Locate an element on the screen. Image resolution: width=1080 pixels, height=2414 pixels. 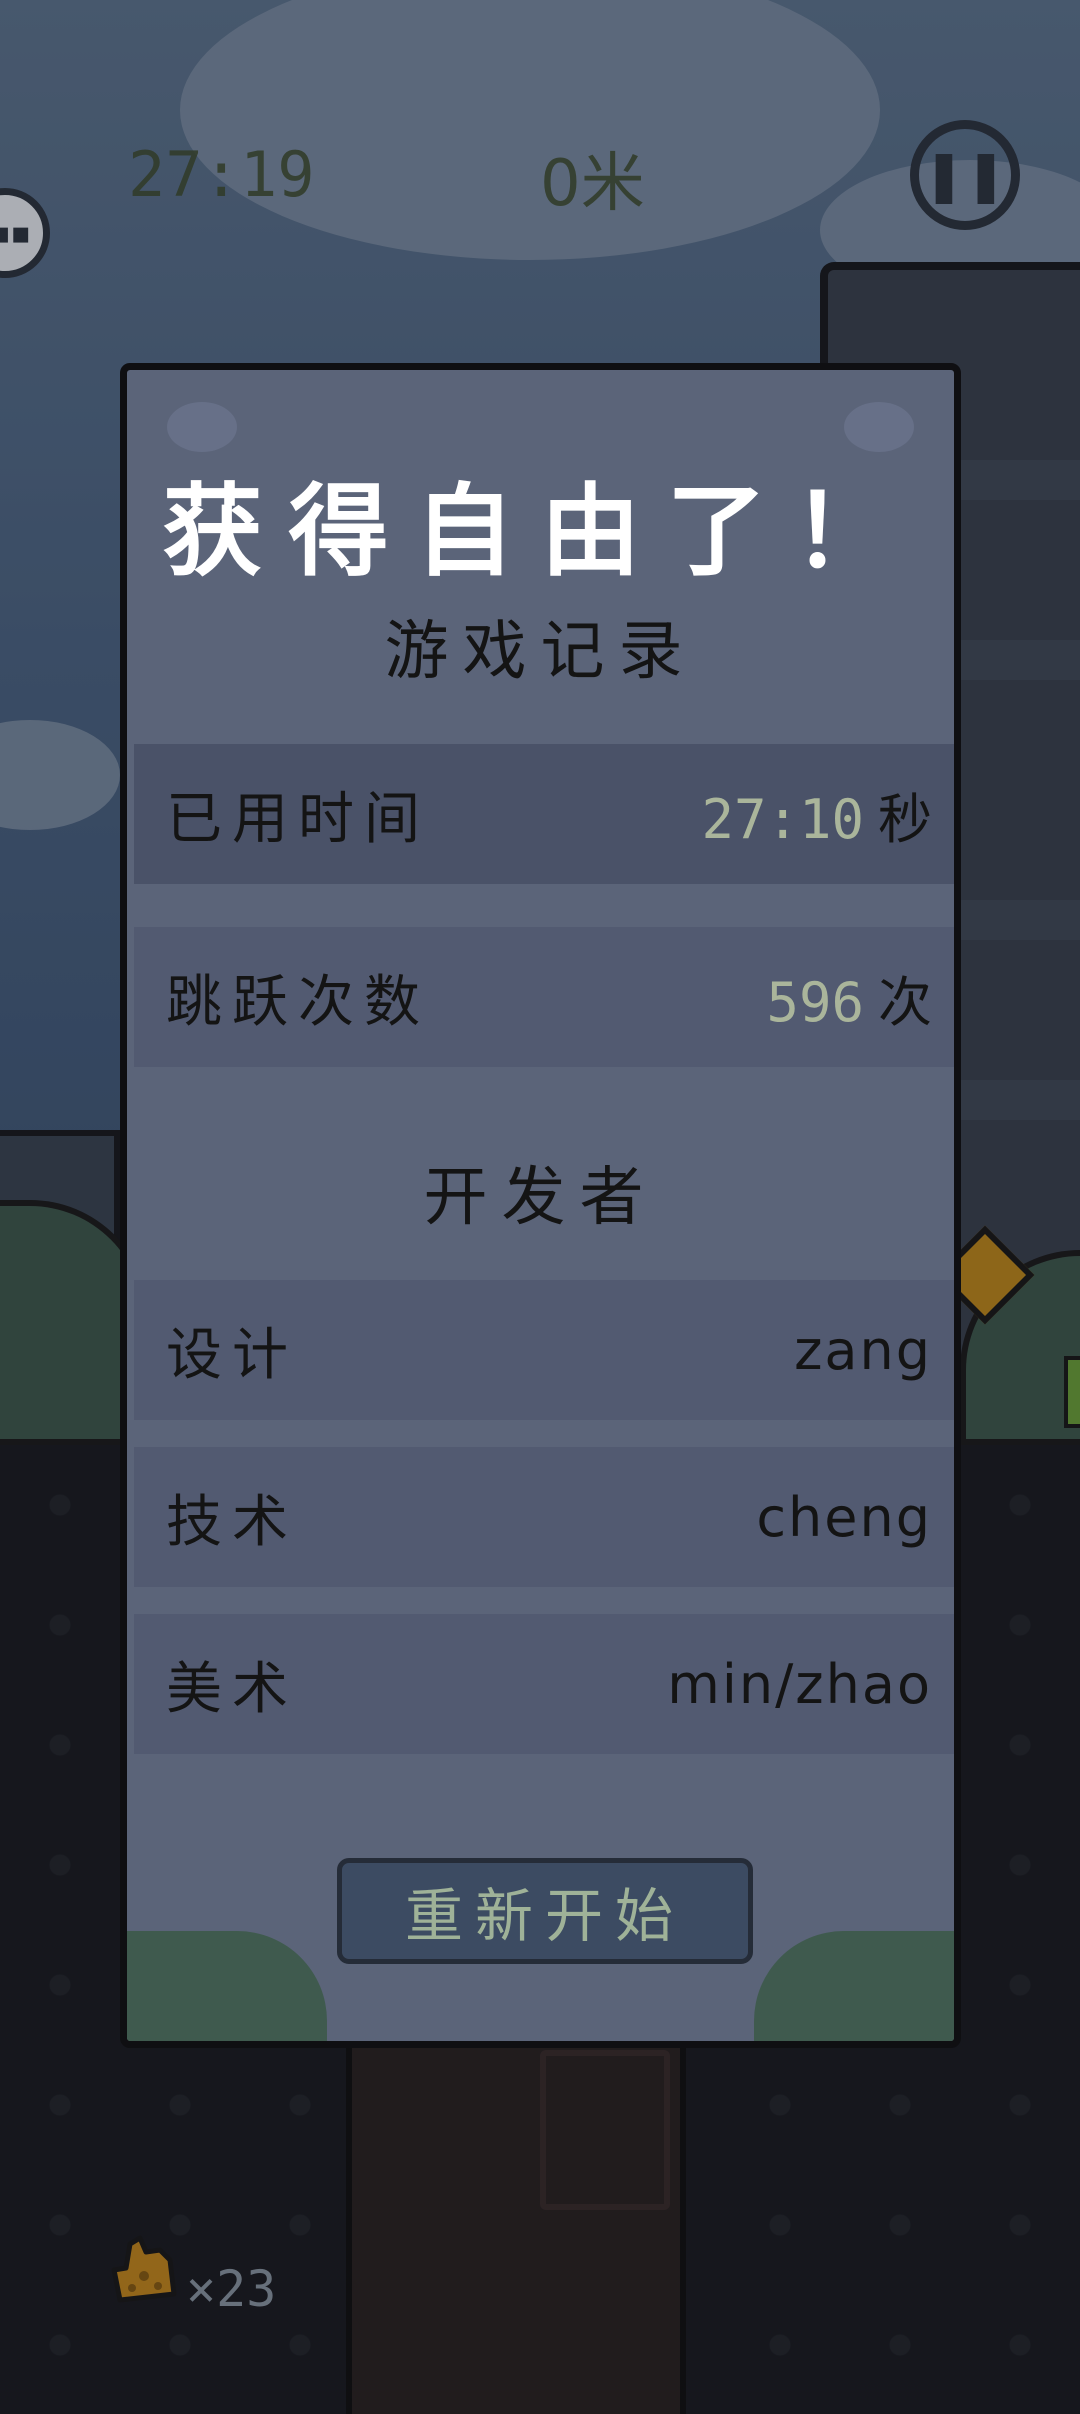
jumps-unit: 次 is located at coordinates (905, 1002).